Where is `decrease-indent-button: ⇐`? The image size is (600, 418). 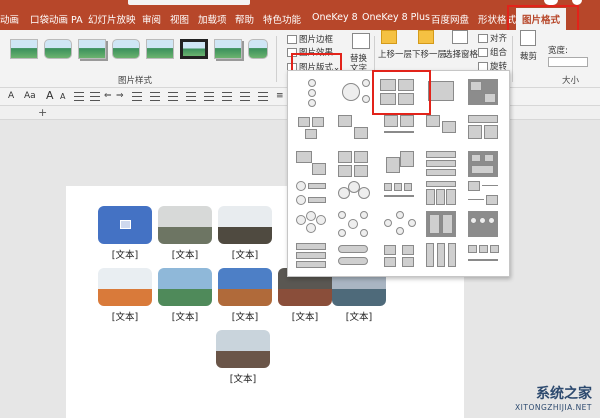
decrease-indent-button: ⇐ is located at coordinates (108, 96).